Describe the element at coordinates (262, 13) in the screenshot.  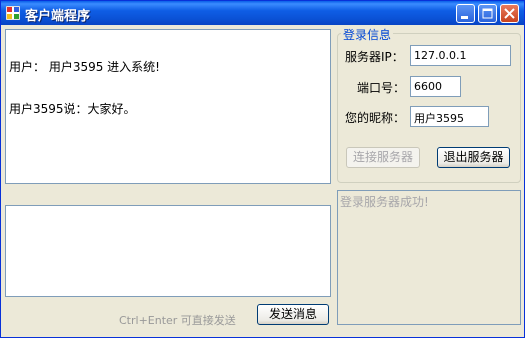
I see `title-bar: 客户端程序` at that location.